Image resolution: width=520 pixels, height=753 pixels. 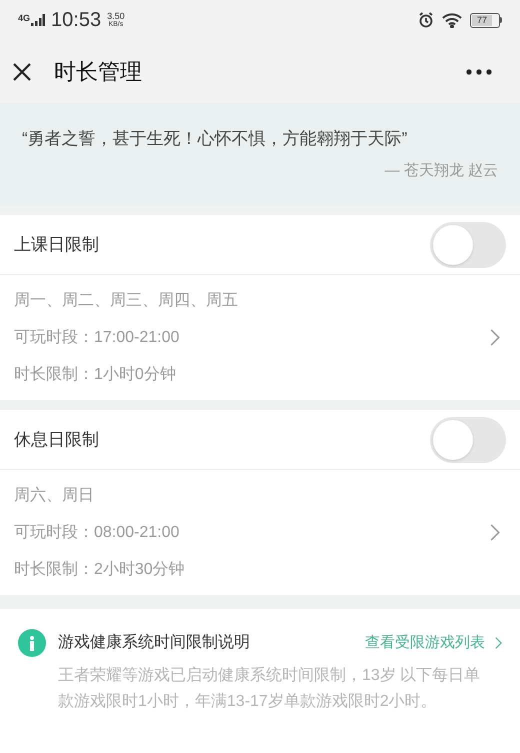 What do you see at coordinates (116, 16) in the screenshot?
I see `speed-value: 3.50` at bounding box center [116, 16].